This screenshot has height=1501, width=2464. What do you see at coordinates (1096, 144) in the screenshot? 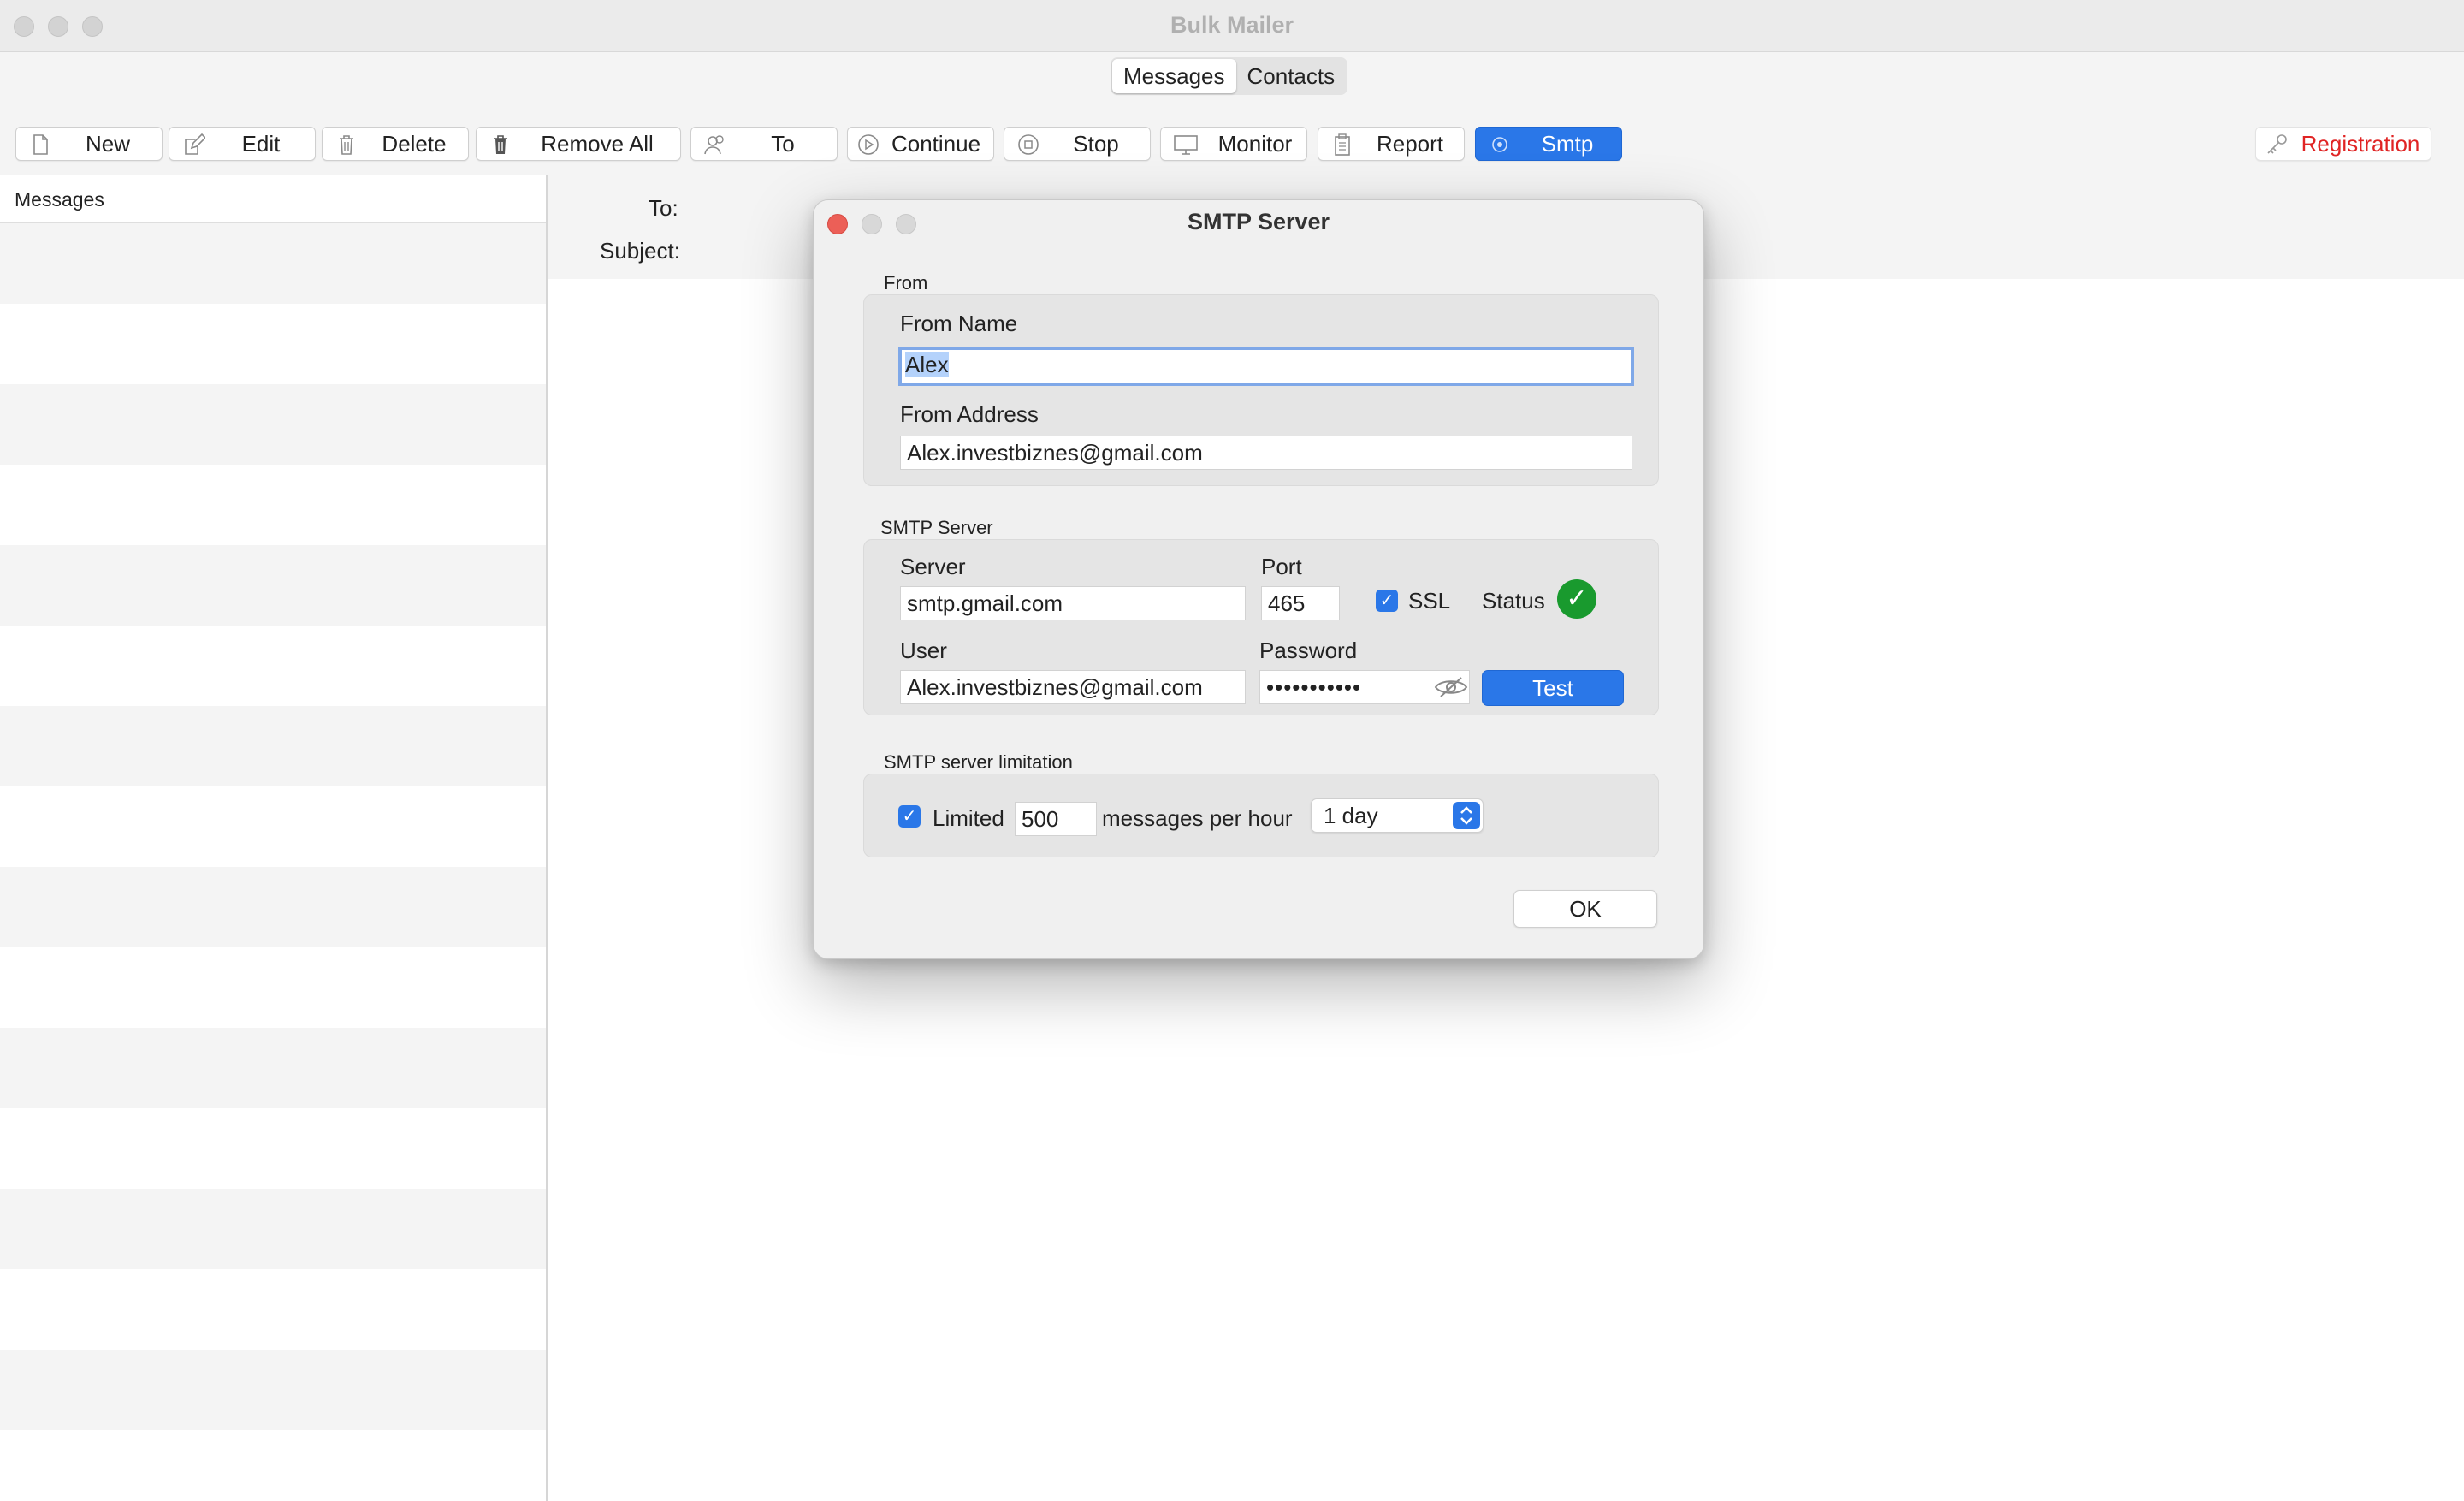
I see `stop-button-label: Stop` at bounding box center [1096, 144].